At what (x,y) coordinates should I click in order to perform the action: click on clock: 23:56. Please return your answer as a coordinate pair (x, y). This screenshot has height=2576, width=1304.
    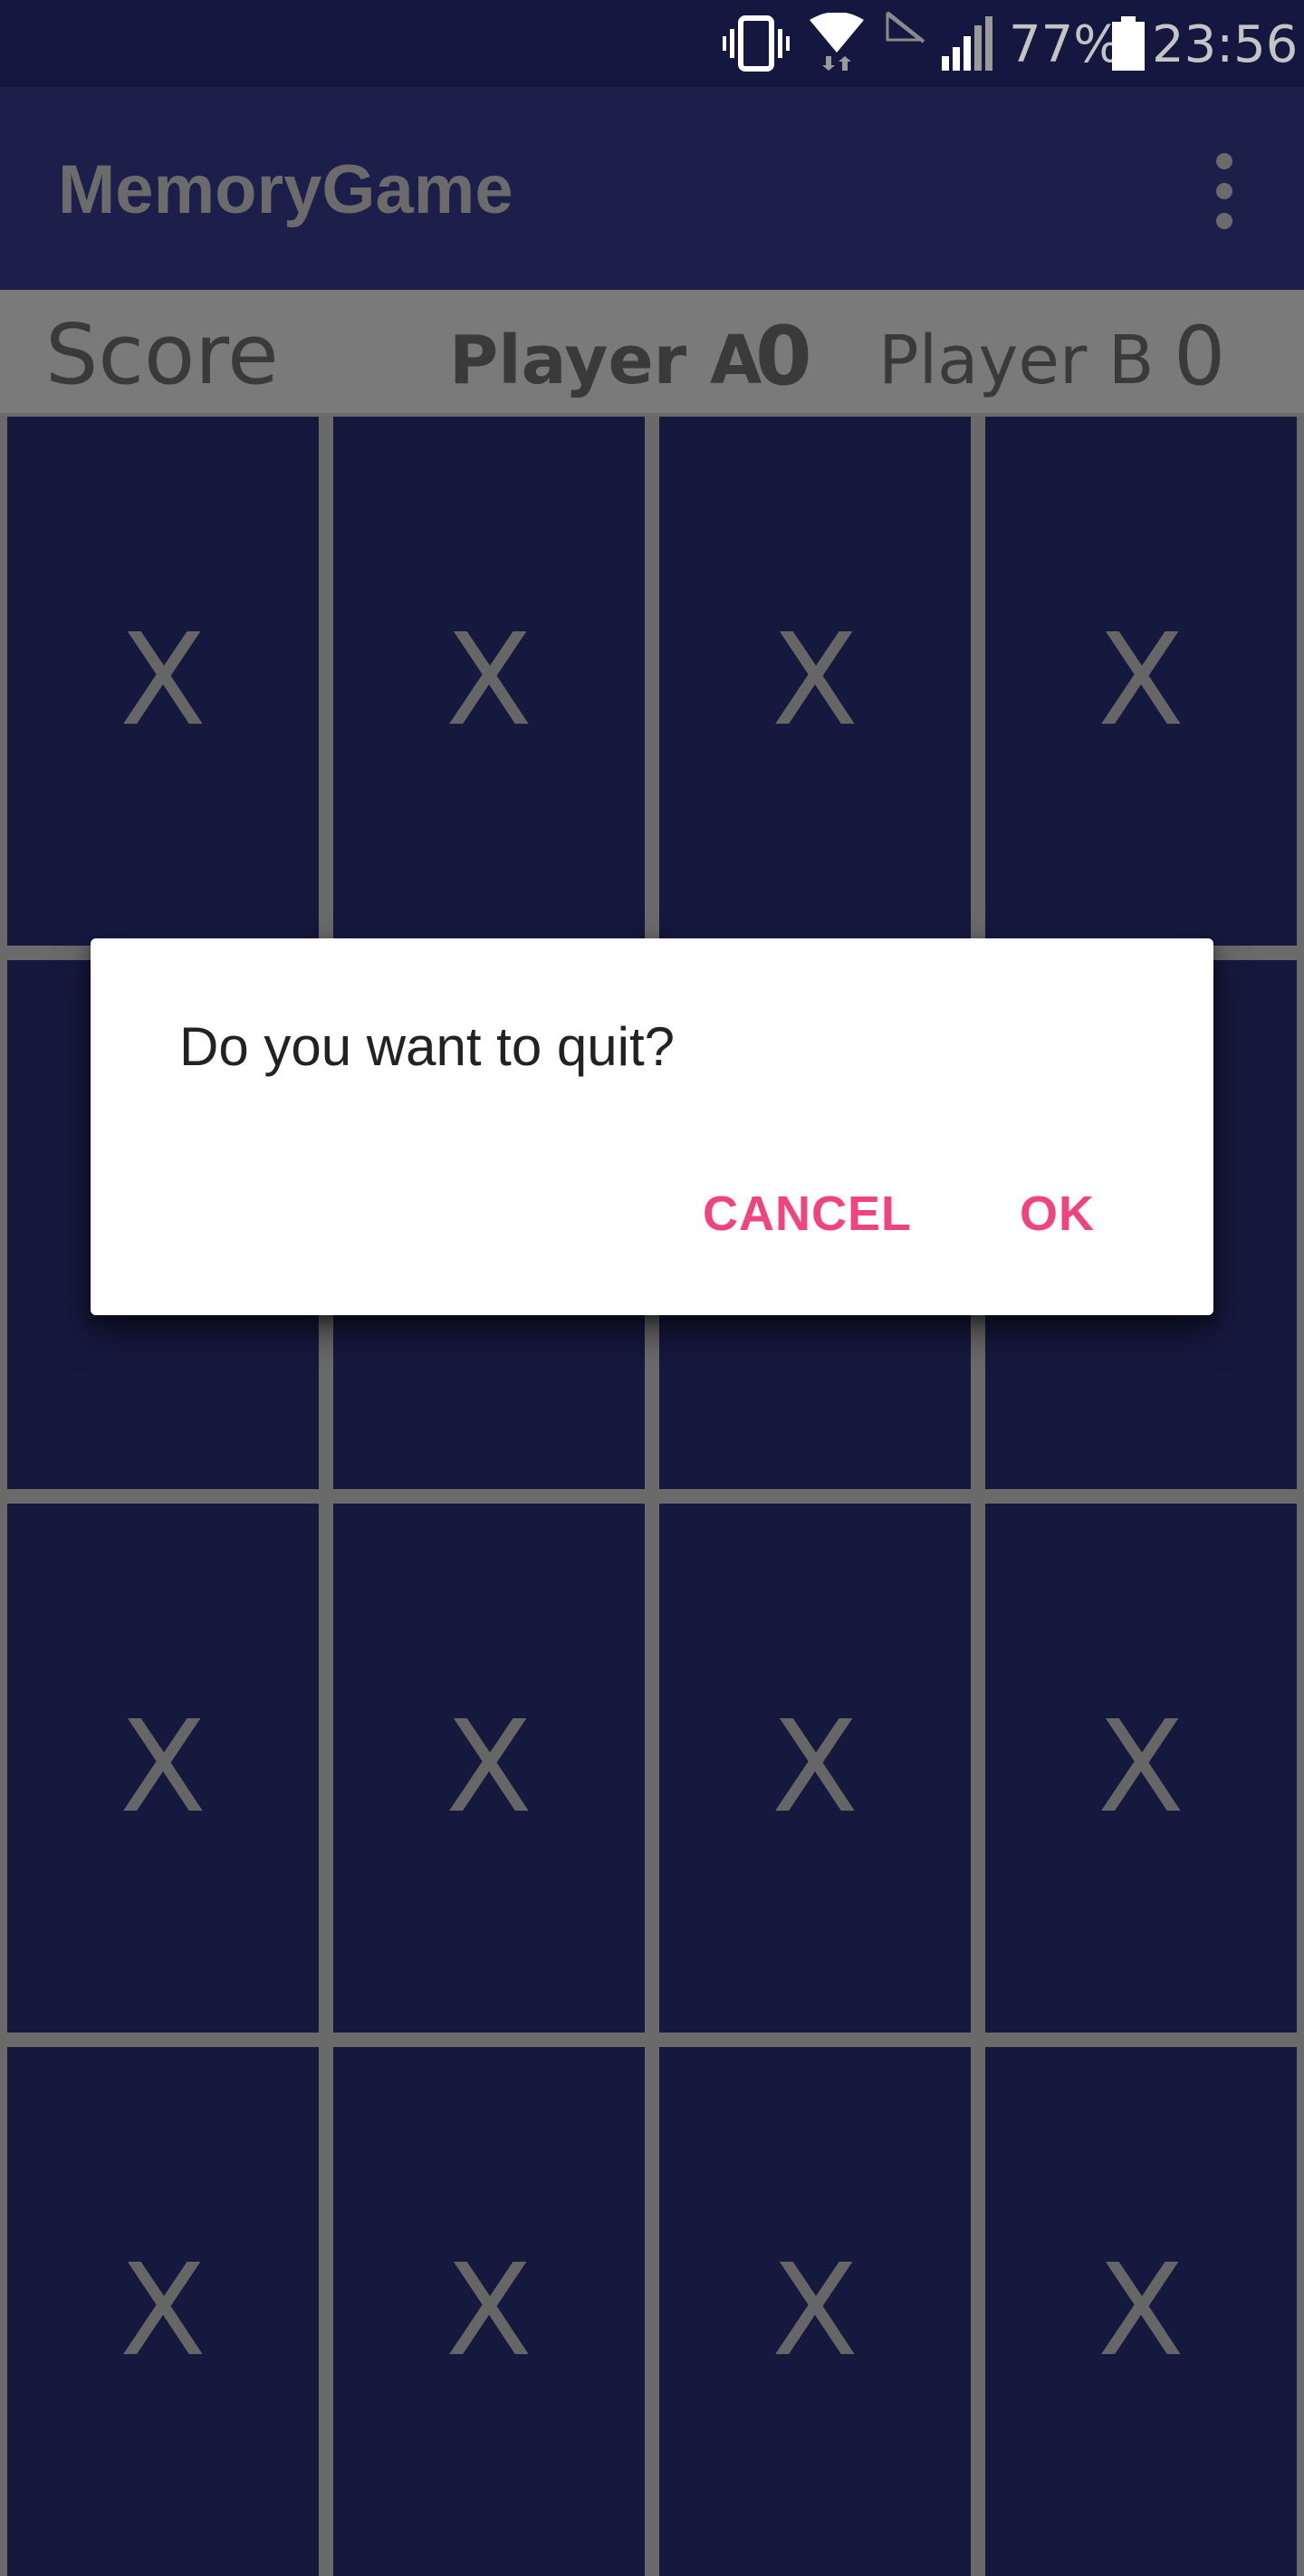
    Looking at the image, I should click on (1226, 44).